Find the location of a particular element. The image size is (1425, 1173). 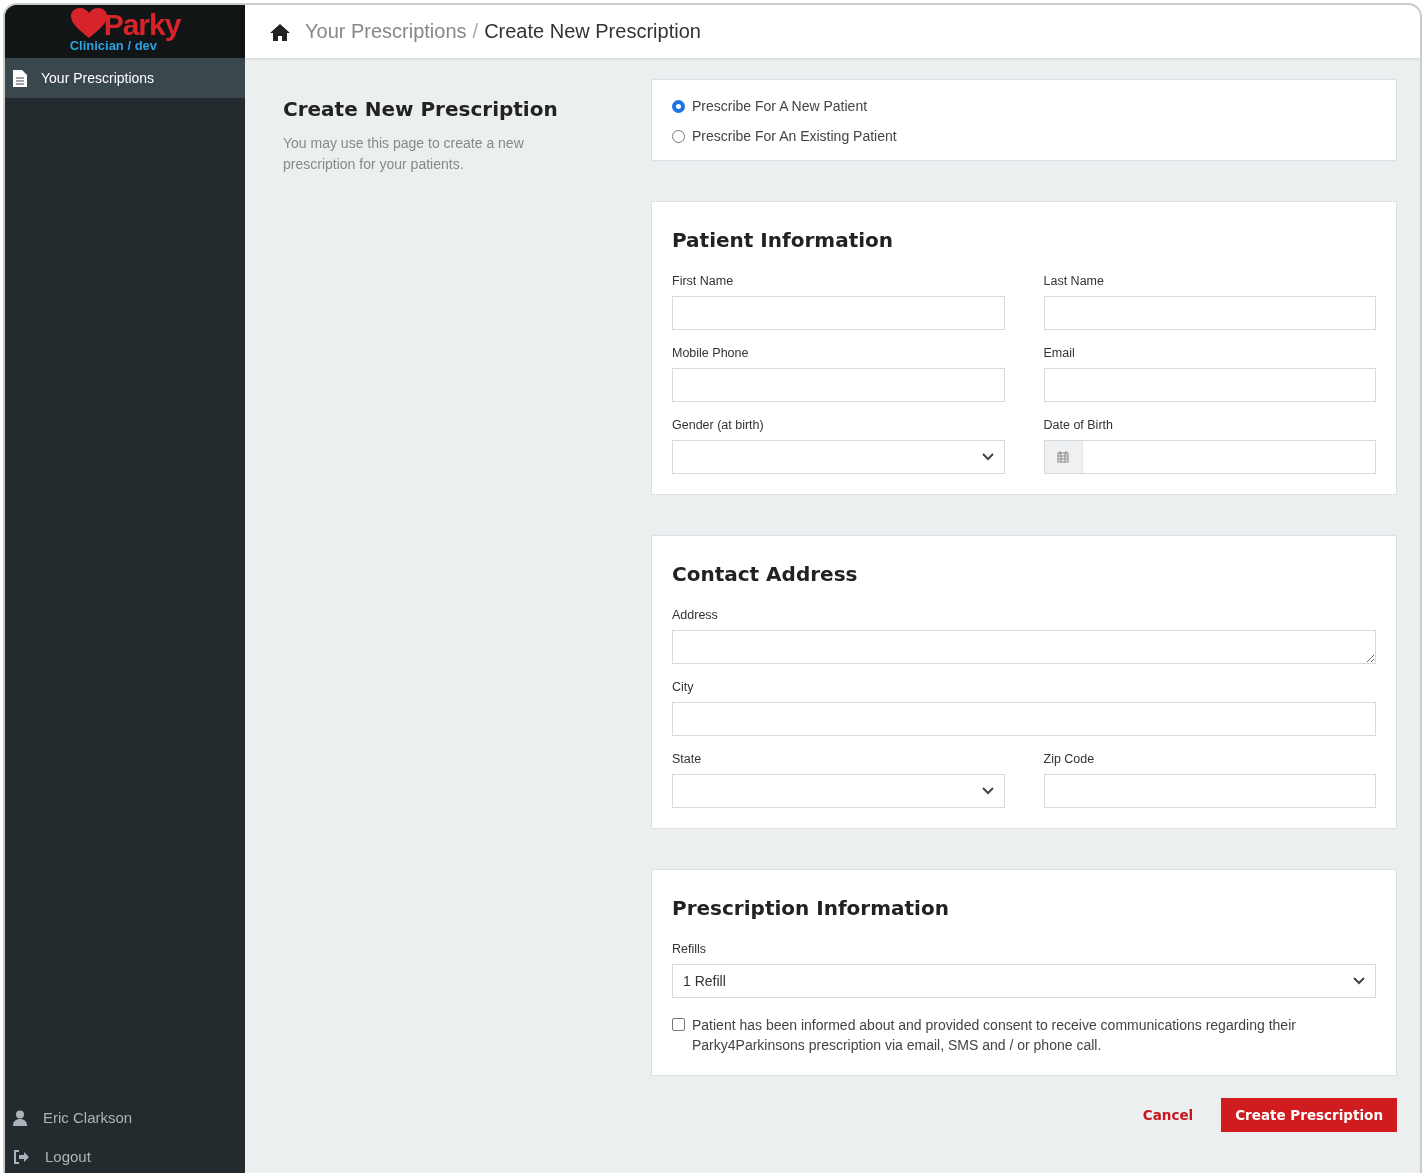

page-title: Create New Prescription is located at coordinates (421, 109).